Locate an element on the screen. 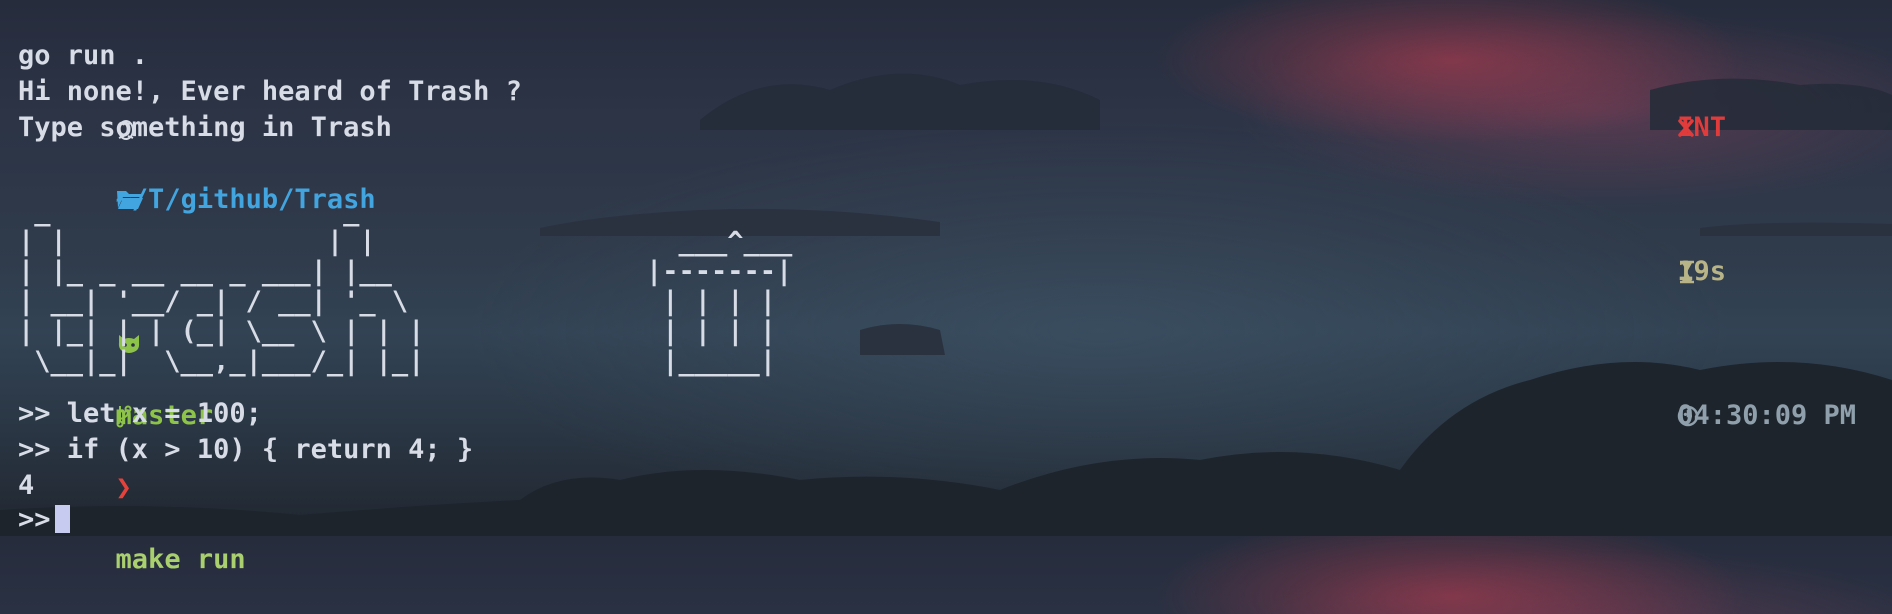 This screenshot has height=614, width=1892. output-line-2: Hi none!, Ever heard of Trash ? is located at coordinates (270, 91).